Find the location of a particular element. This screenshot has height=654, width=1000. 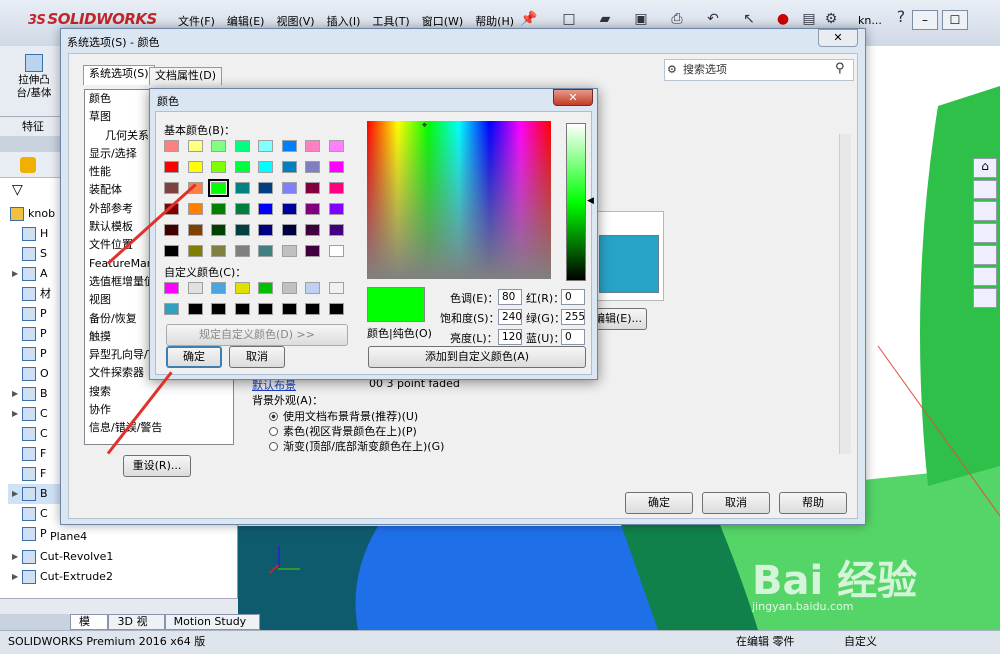

library-icon is located at coordinates (985, 189).